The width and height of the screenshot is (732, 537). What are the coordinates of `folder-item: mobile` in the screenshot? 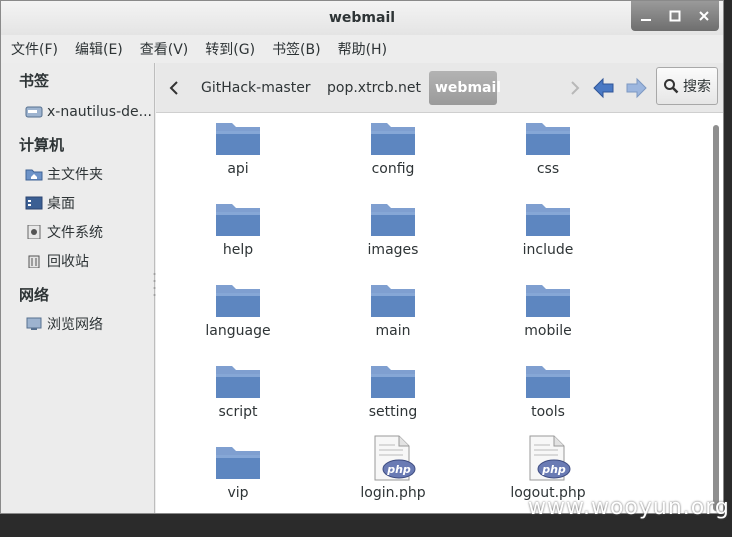 It's located at (548, 309).